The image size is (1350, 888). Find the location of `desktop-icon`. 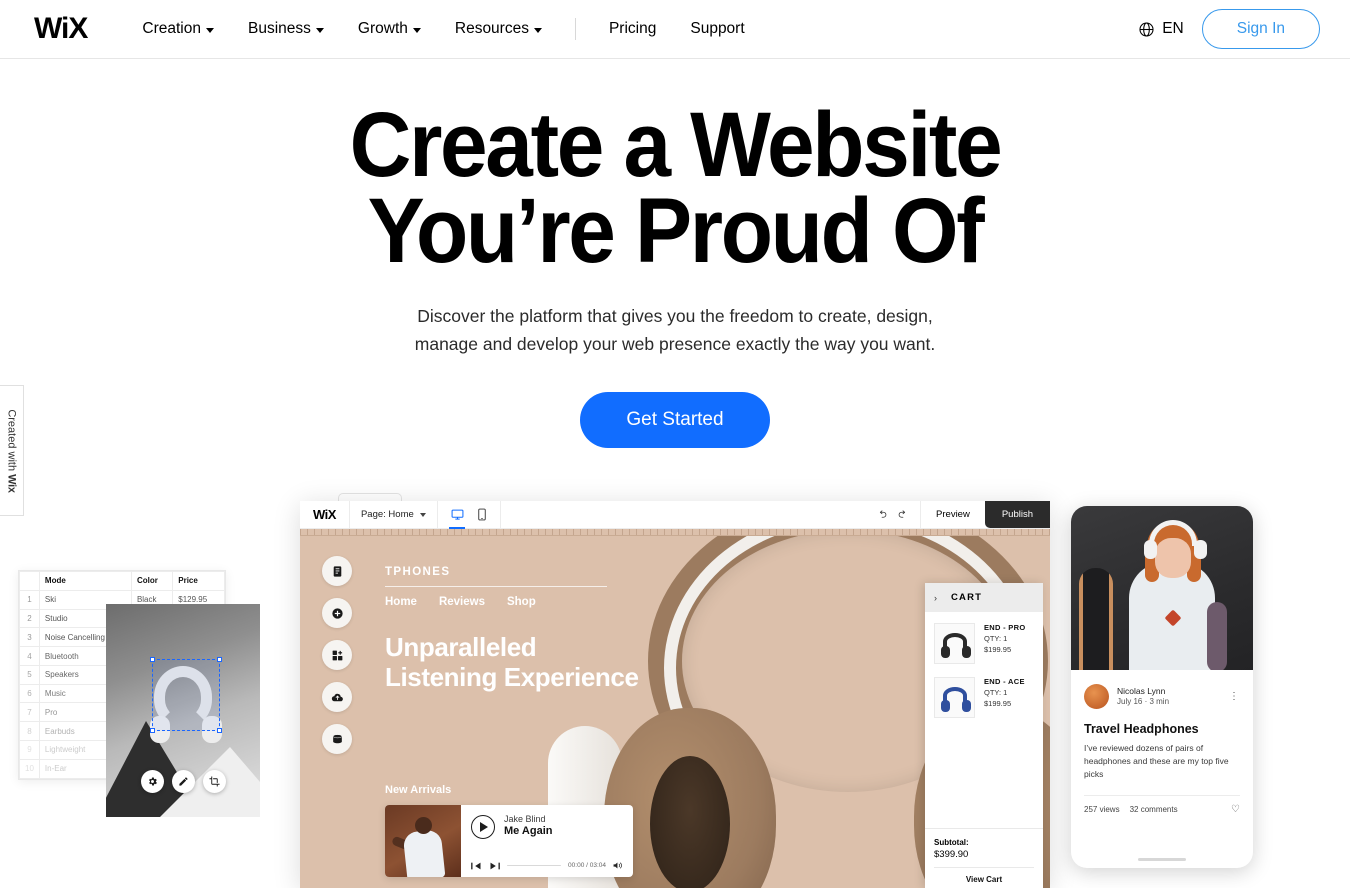

desktop-icon is located at coordinates (457, 514).